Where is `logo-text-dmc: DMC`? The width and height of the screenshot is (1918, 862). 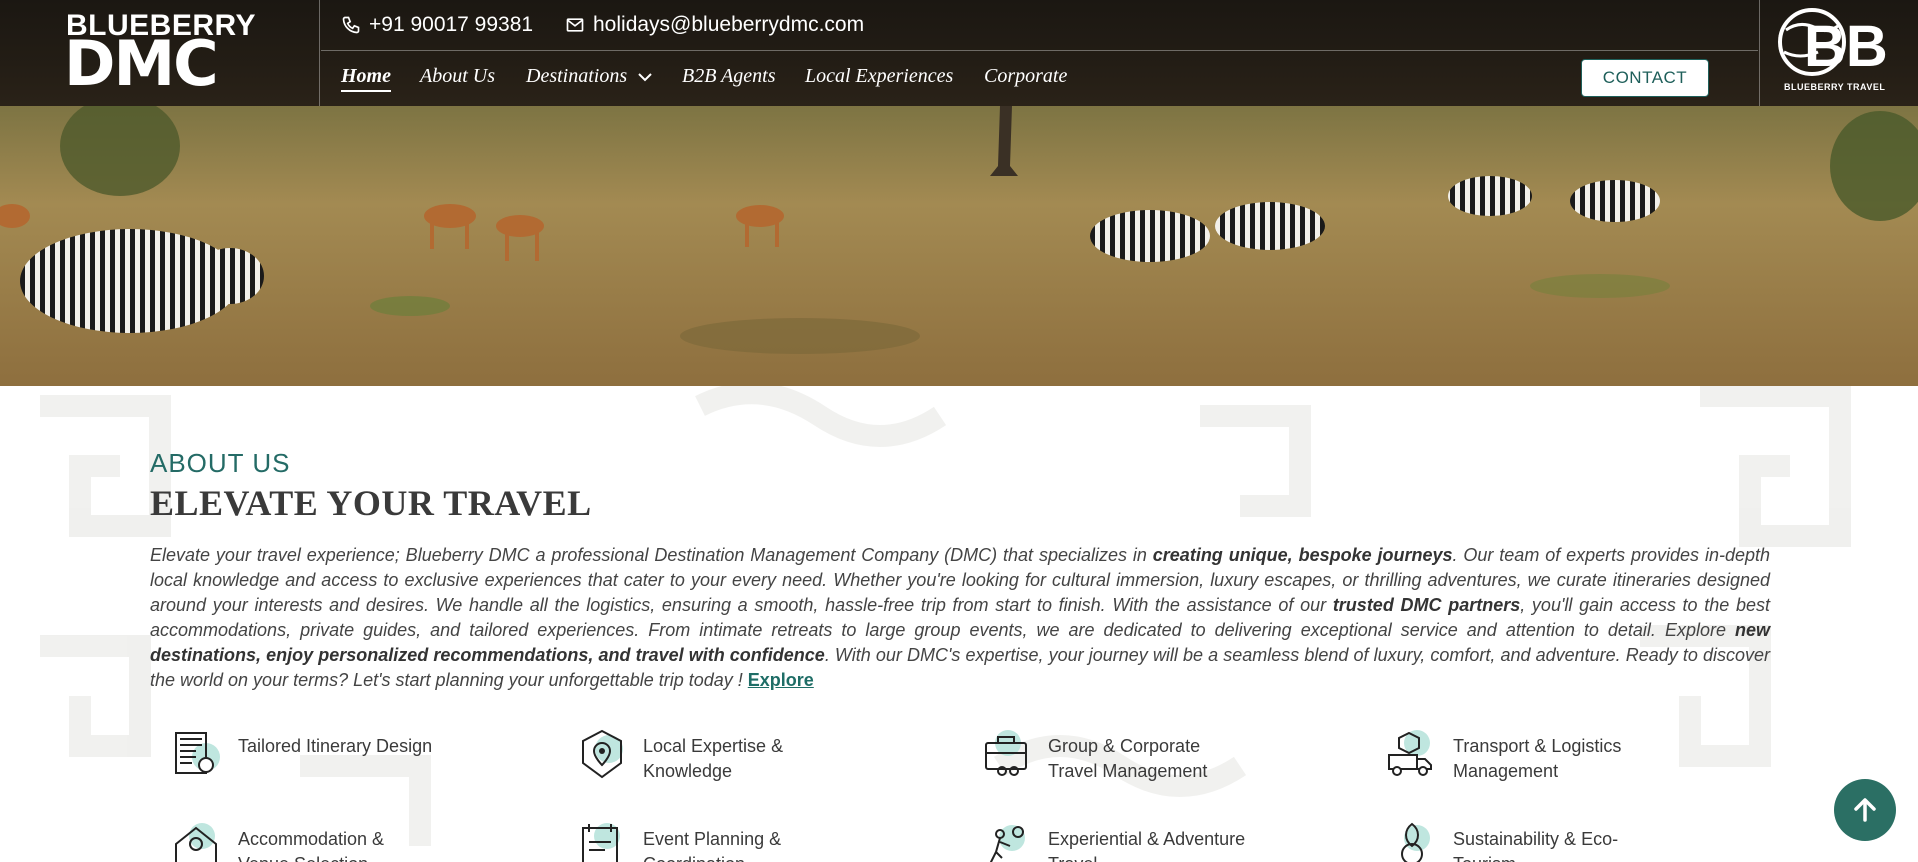 logo-text-dmc: DMC is located at coordinates (141, 63).